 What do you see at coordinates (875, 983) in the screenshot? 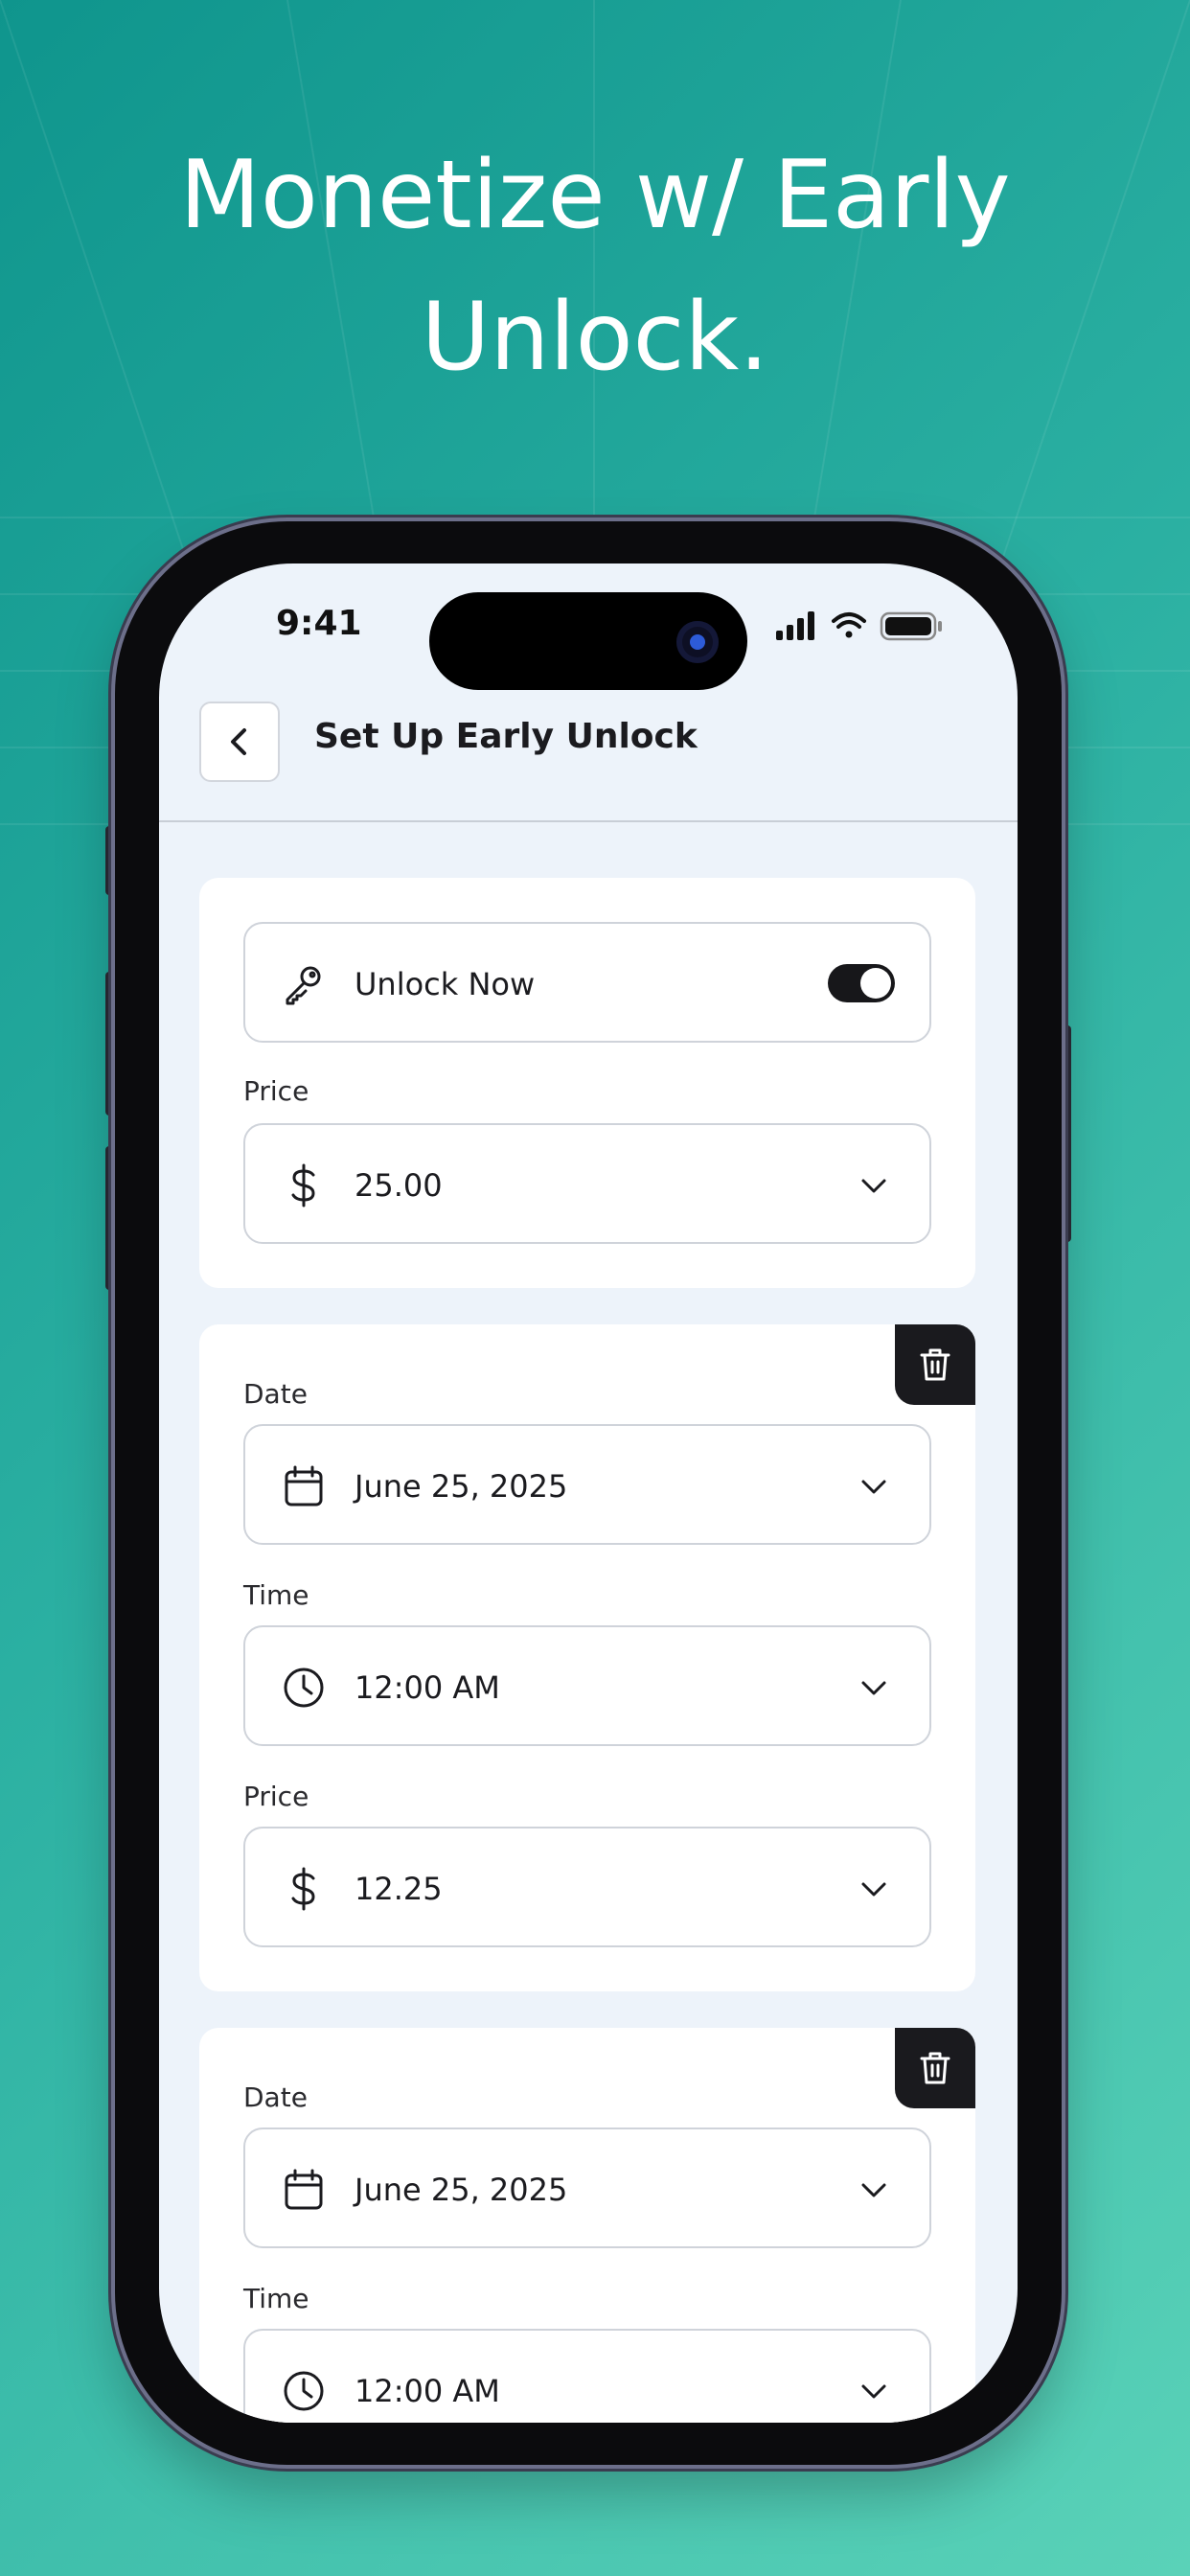
I see `toggle-knob` at bounding box center [875, 983].